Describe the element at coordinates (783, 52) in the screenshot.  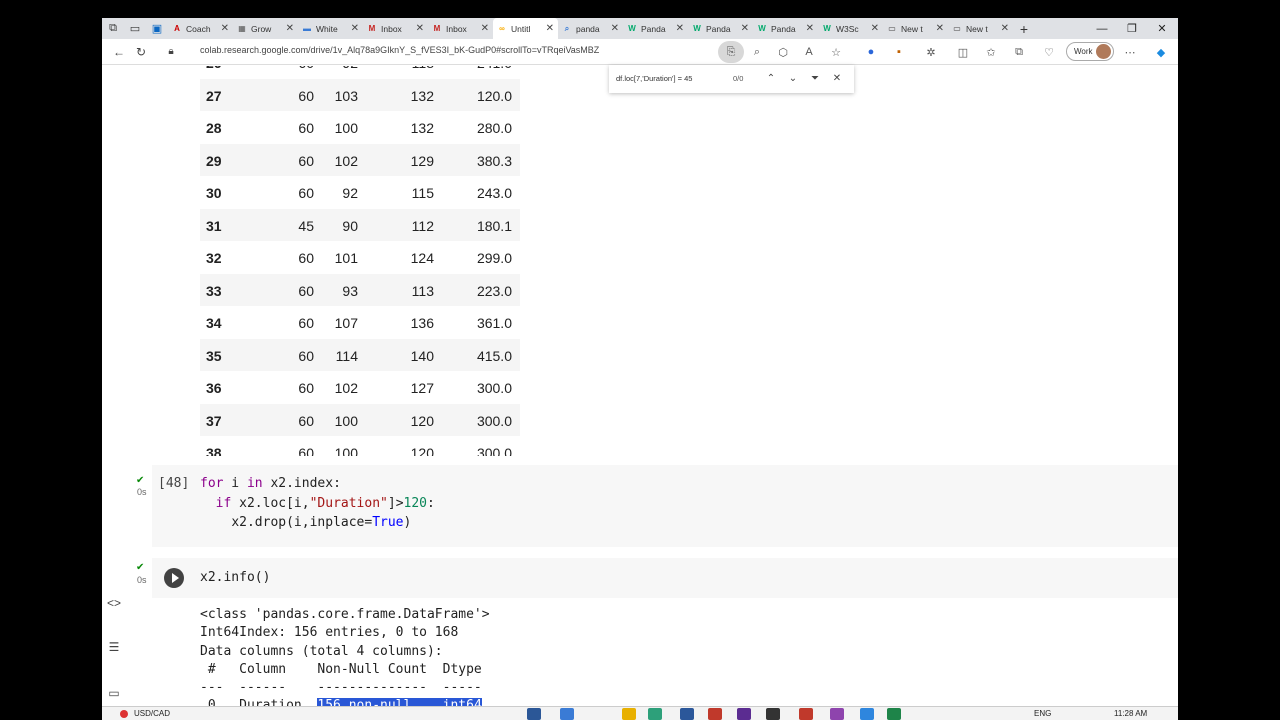
I see `app-icon: ⬡` at that location.